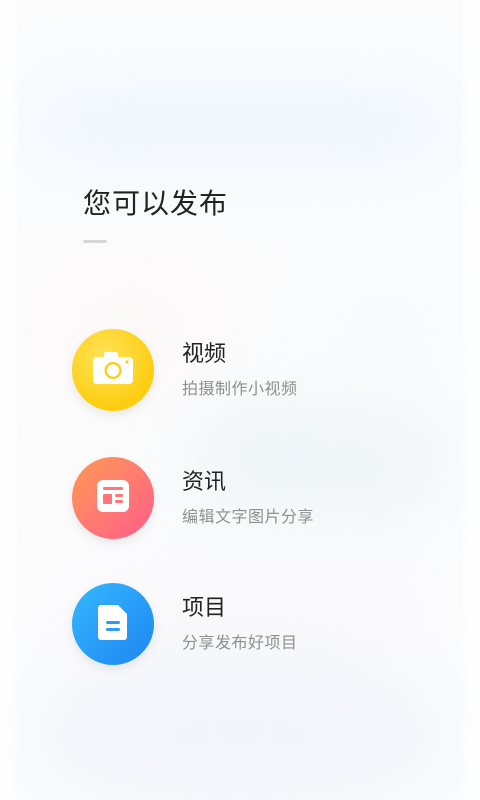  I want to click on camera-icon, so click(113, 370).